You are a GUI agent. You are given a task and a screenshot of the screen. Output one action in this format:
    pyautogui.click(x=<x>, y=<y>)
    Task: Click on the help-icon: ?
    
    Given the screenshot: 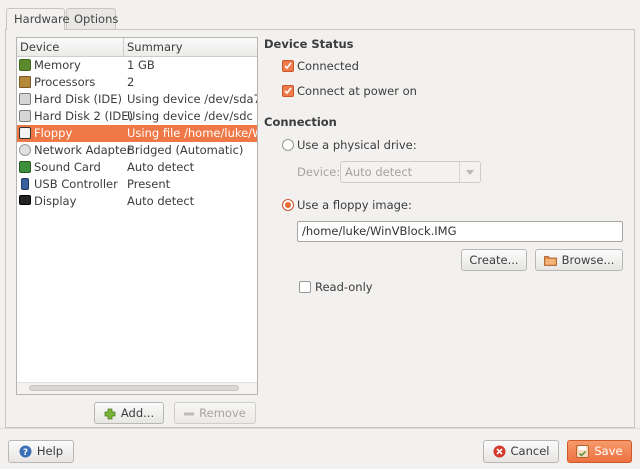 What is the action you would take?
    pyautogui.click(x=25, y=451)
    